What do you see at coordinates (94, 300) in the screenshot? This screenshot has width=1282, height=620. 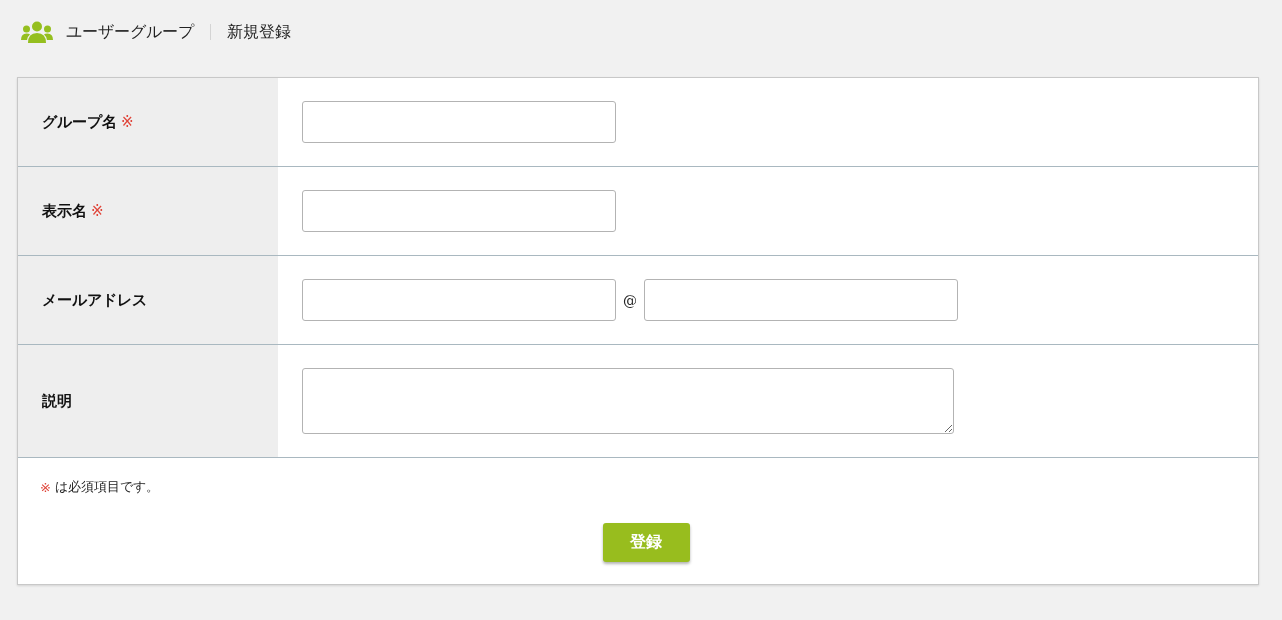 I see `field-label: メールアドレス` at bounding box center [94, 300].